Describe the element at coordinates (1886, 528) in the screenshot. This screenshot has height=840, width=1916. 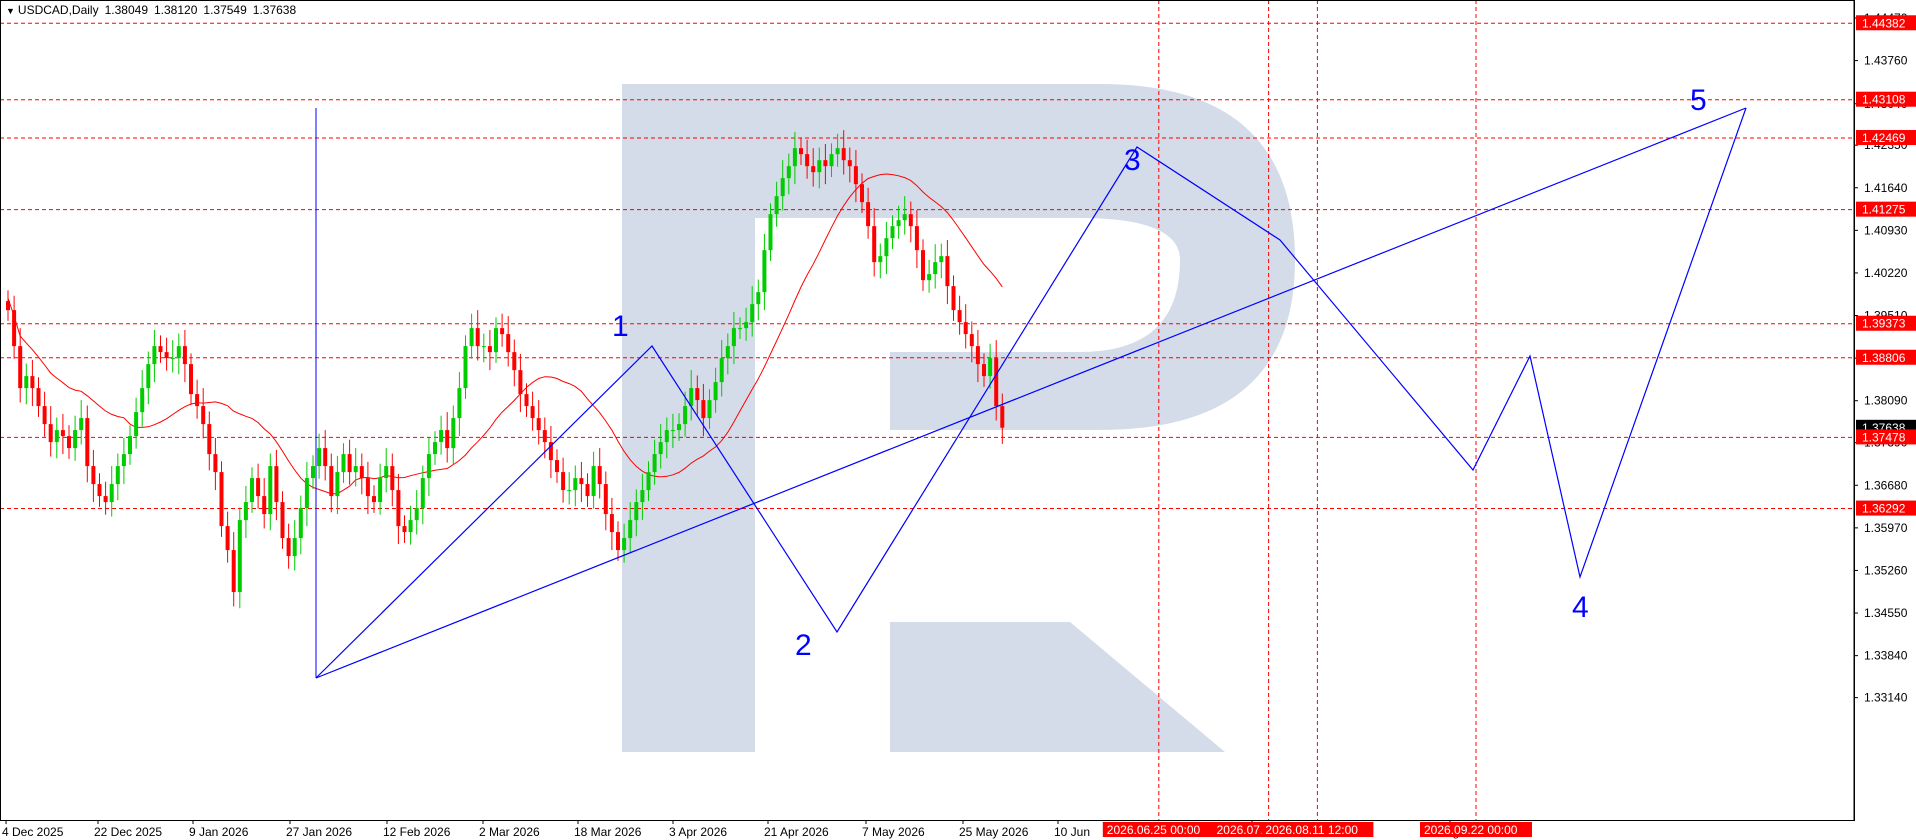
I see `y-tick-label: 1.35970` at that location.